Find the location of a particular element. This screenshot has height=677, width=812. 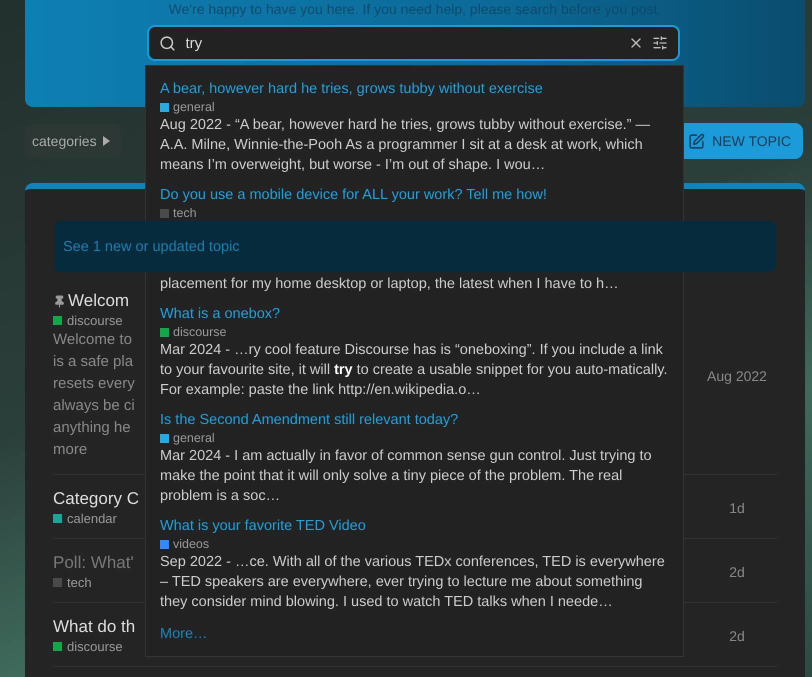

result-title: What is your favorite TED Video is located at coordinates (414, 526).